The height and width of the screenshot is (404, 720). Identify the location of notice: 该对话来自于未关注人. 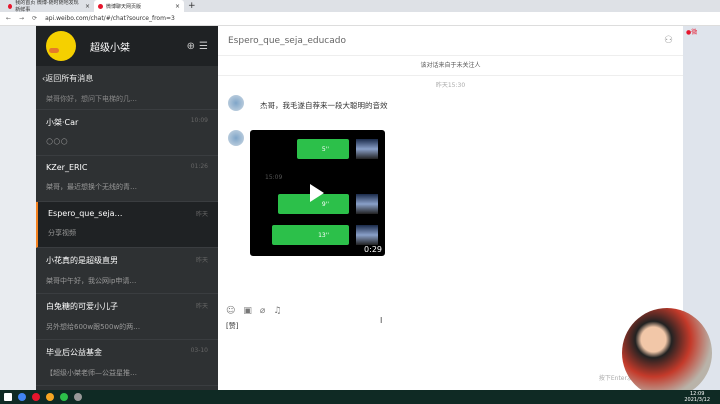
(450, 66).